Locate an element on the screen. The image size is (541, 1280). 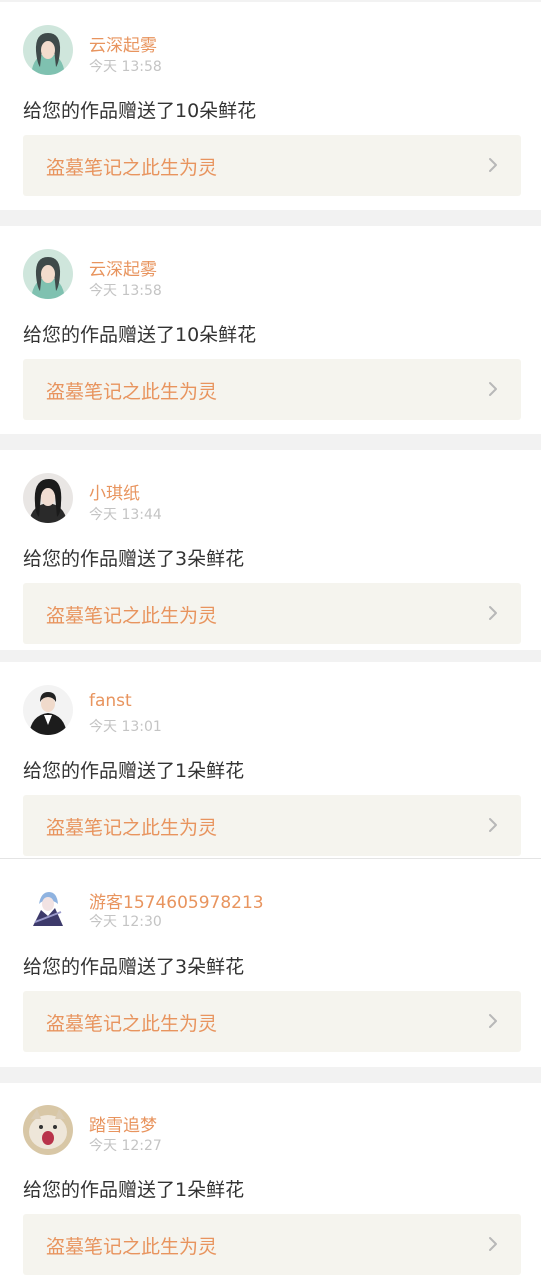
username: 踏雪追梦 is located at coordinates (123, 1123).